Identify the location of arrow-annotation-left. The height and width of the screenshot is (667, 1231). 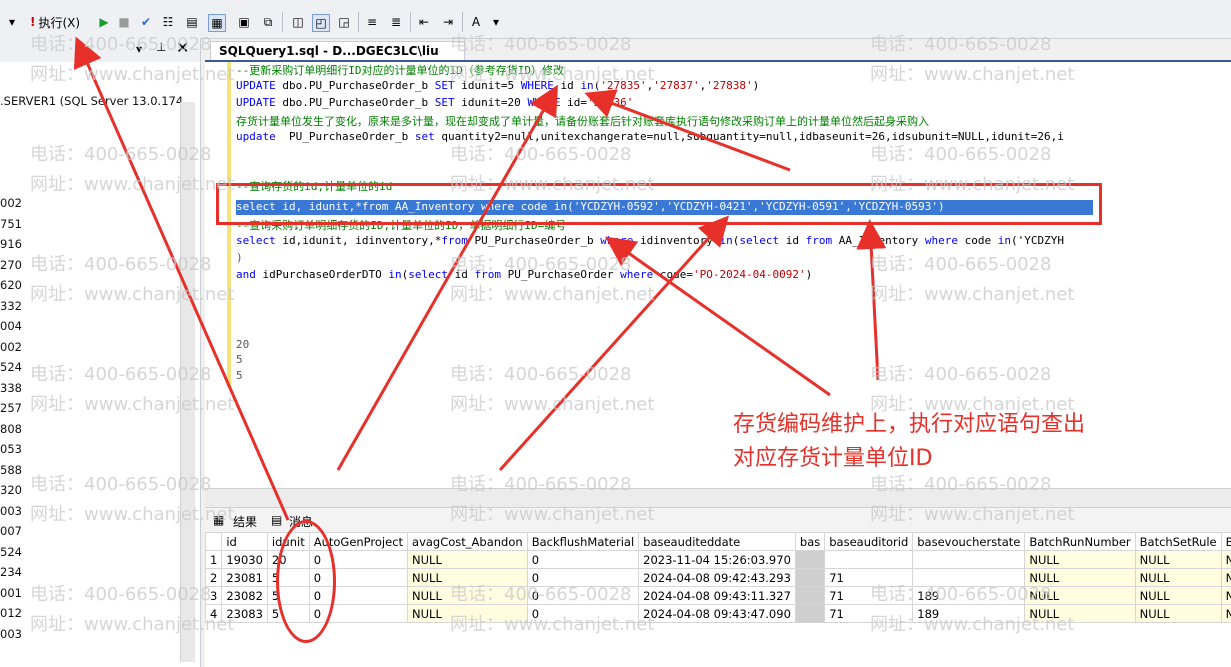
(718, 316).